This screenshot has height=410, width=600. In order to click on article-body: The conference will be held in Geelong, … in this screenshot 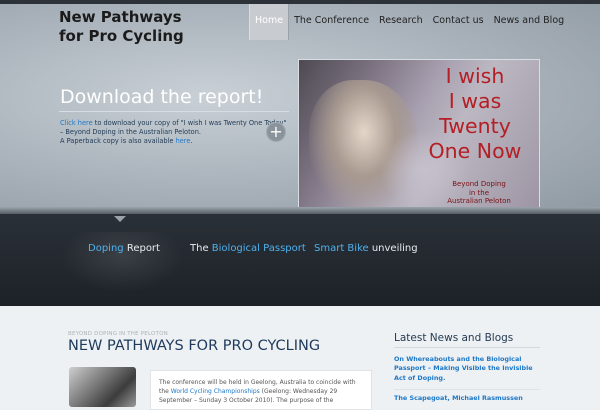, I will do `click(261, 391)`.